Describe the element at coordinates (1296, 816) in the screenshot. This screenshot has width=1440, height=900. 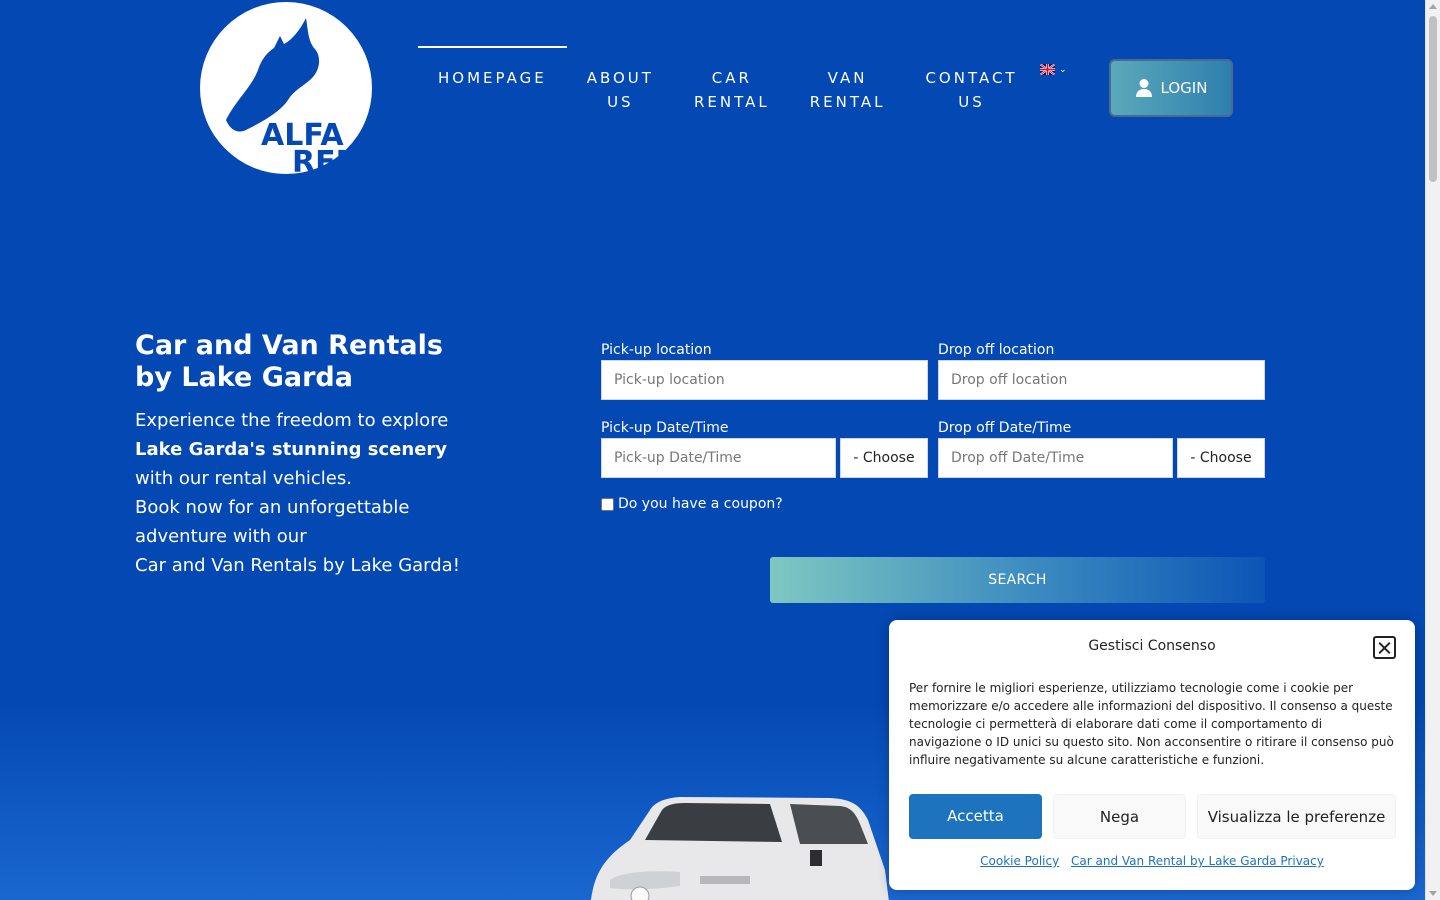
I see `preferences-button: Visualizza le preferenze` at that location.